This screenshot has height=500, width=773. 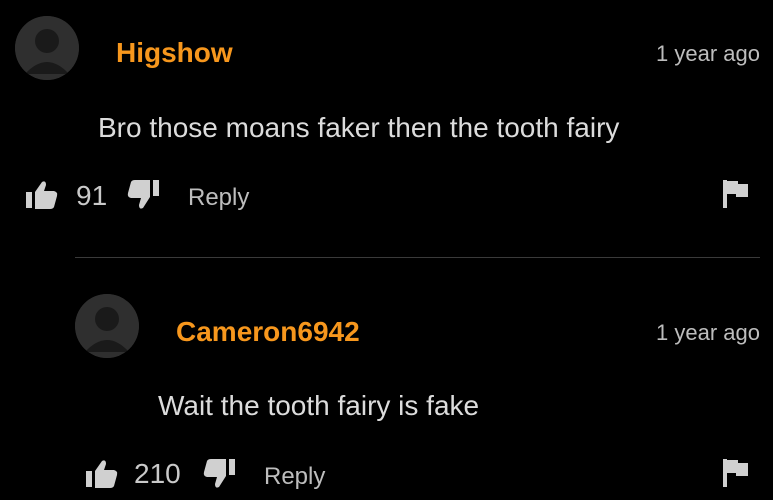 I want to click on like-count: 210, so click(x=157, y=473).